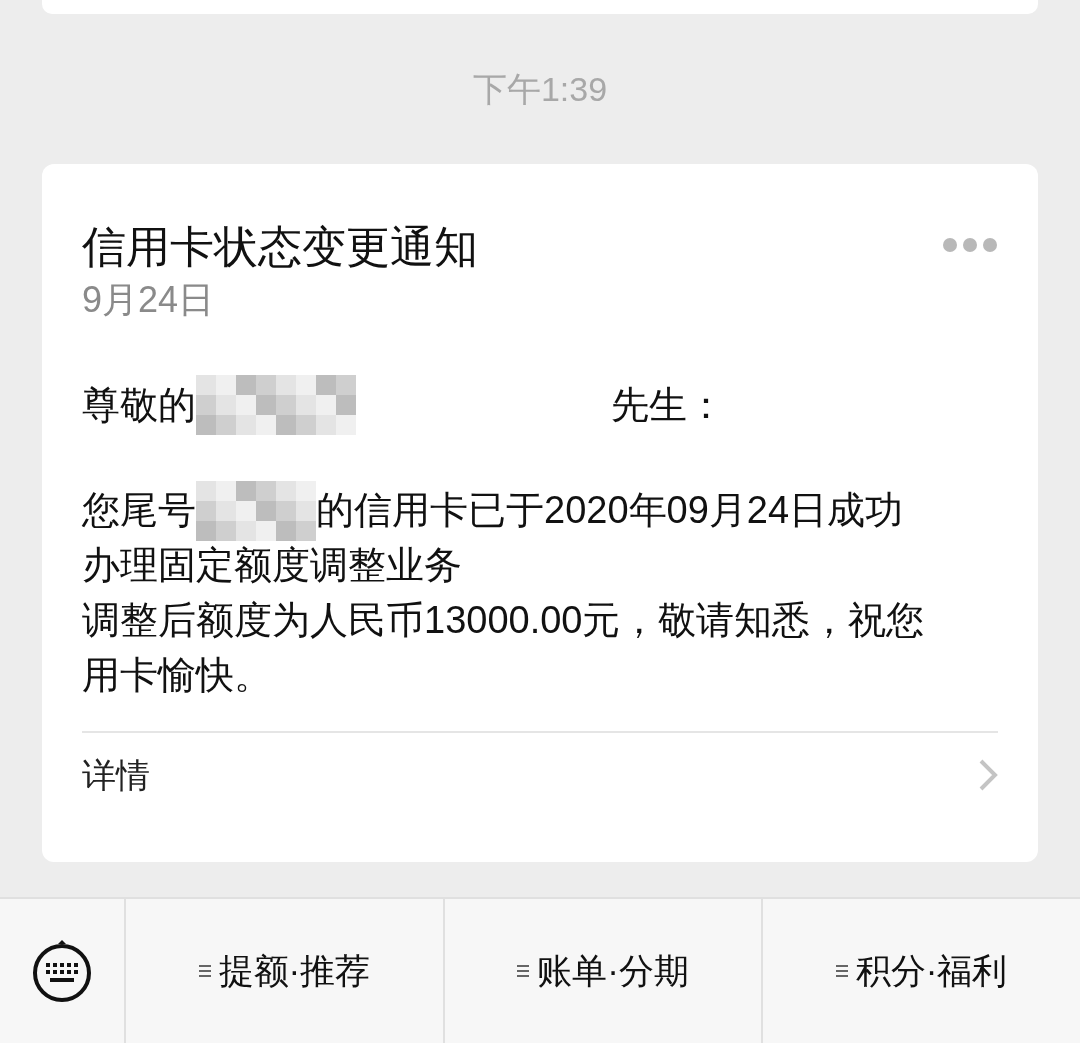 The image size is (1080, 1043). Describe the element at coordinates (285, 971) in the screenshot. I see `menu-item: 提额·推荐` at that location.